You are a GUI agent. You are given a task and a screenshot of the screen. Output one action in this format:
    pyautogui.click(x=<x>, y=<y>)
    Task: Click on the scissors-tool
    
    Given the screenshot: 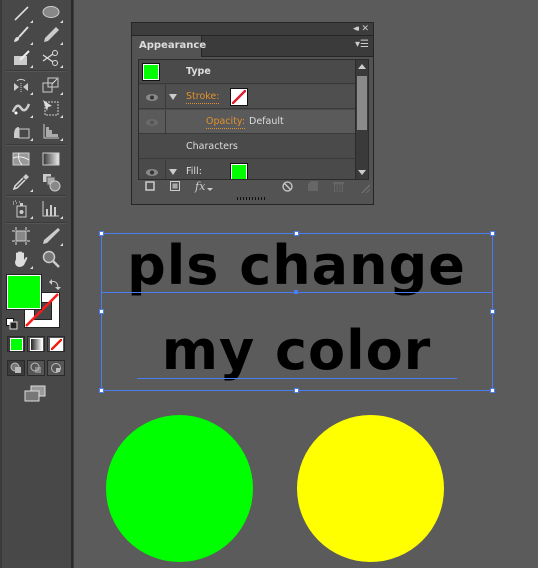 What is the action you would take?
    pyautogui.click(x=51, y=58)
    